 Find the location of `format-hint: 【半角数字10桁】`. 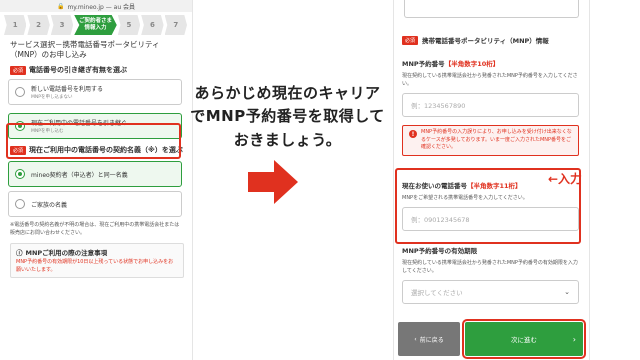

format-hint: 【半角数字10桁】 is located at coordinates (472, 64).